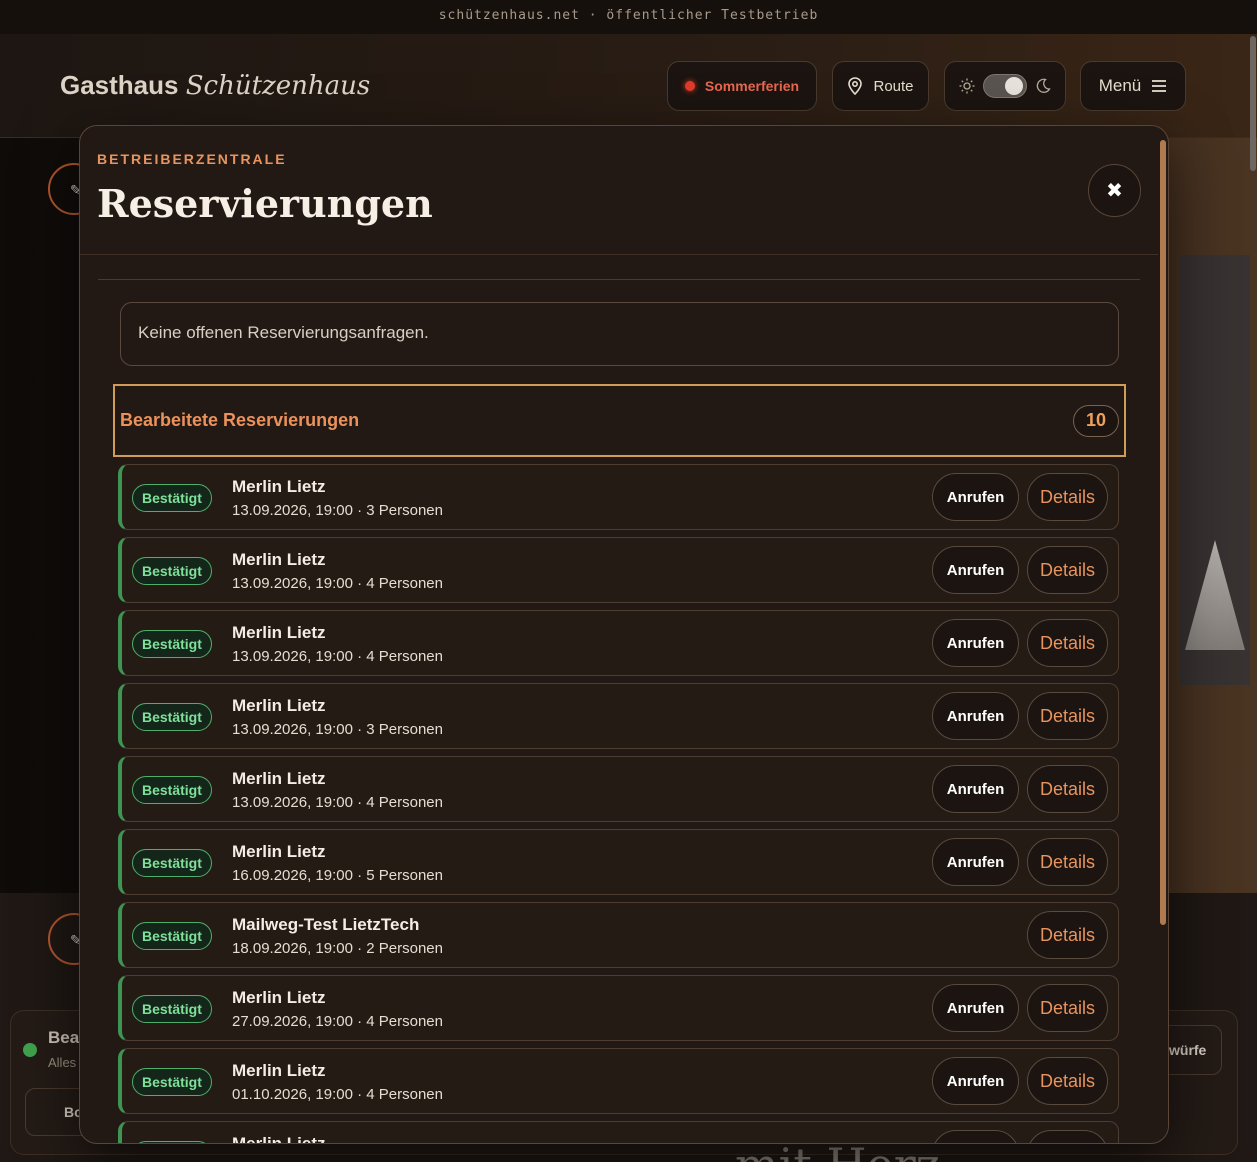  I want to click on scrollbar-thumb, so click(1163, 532).